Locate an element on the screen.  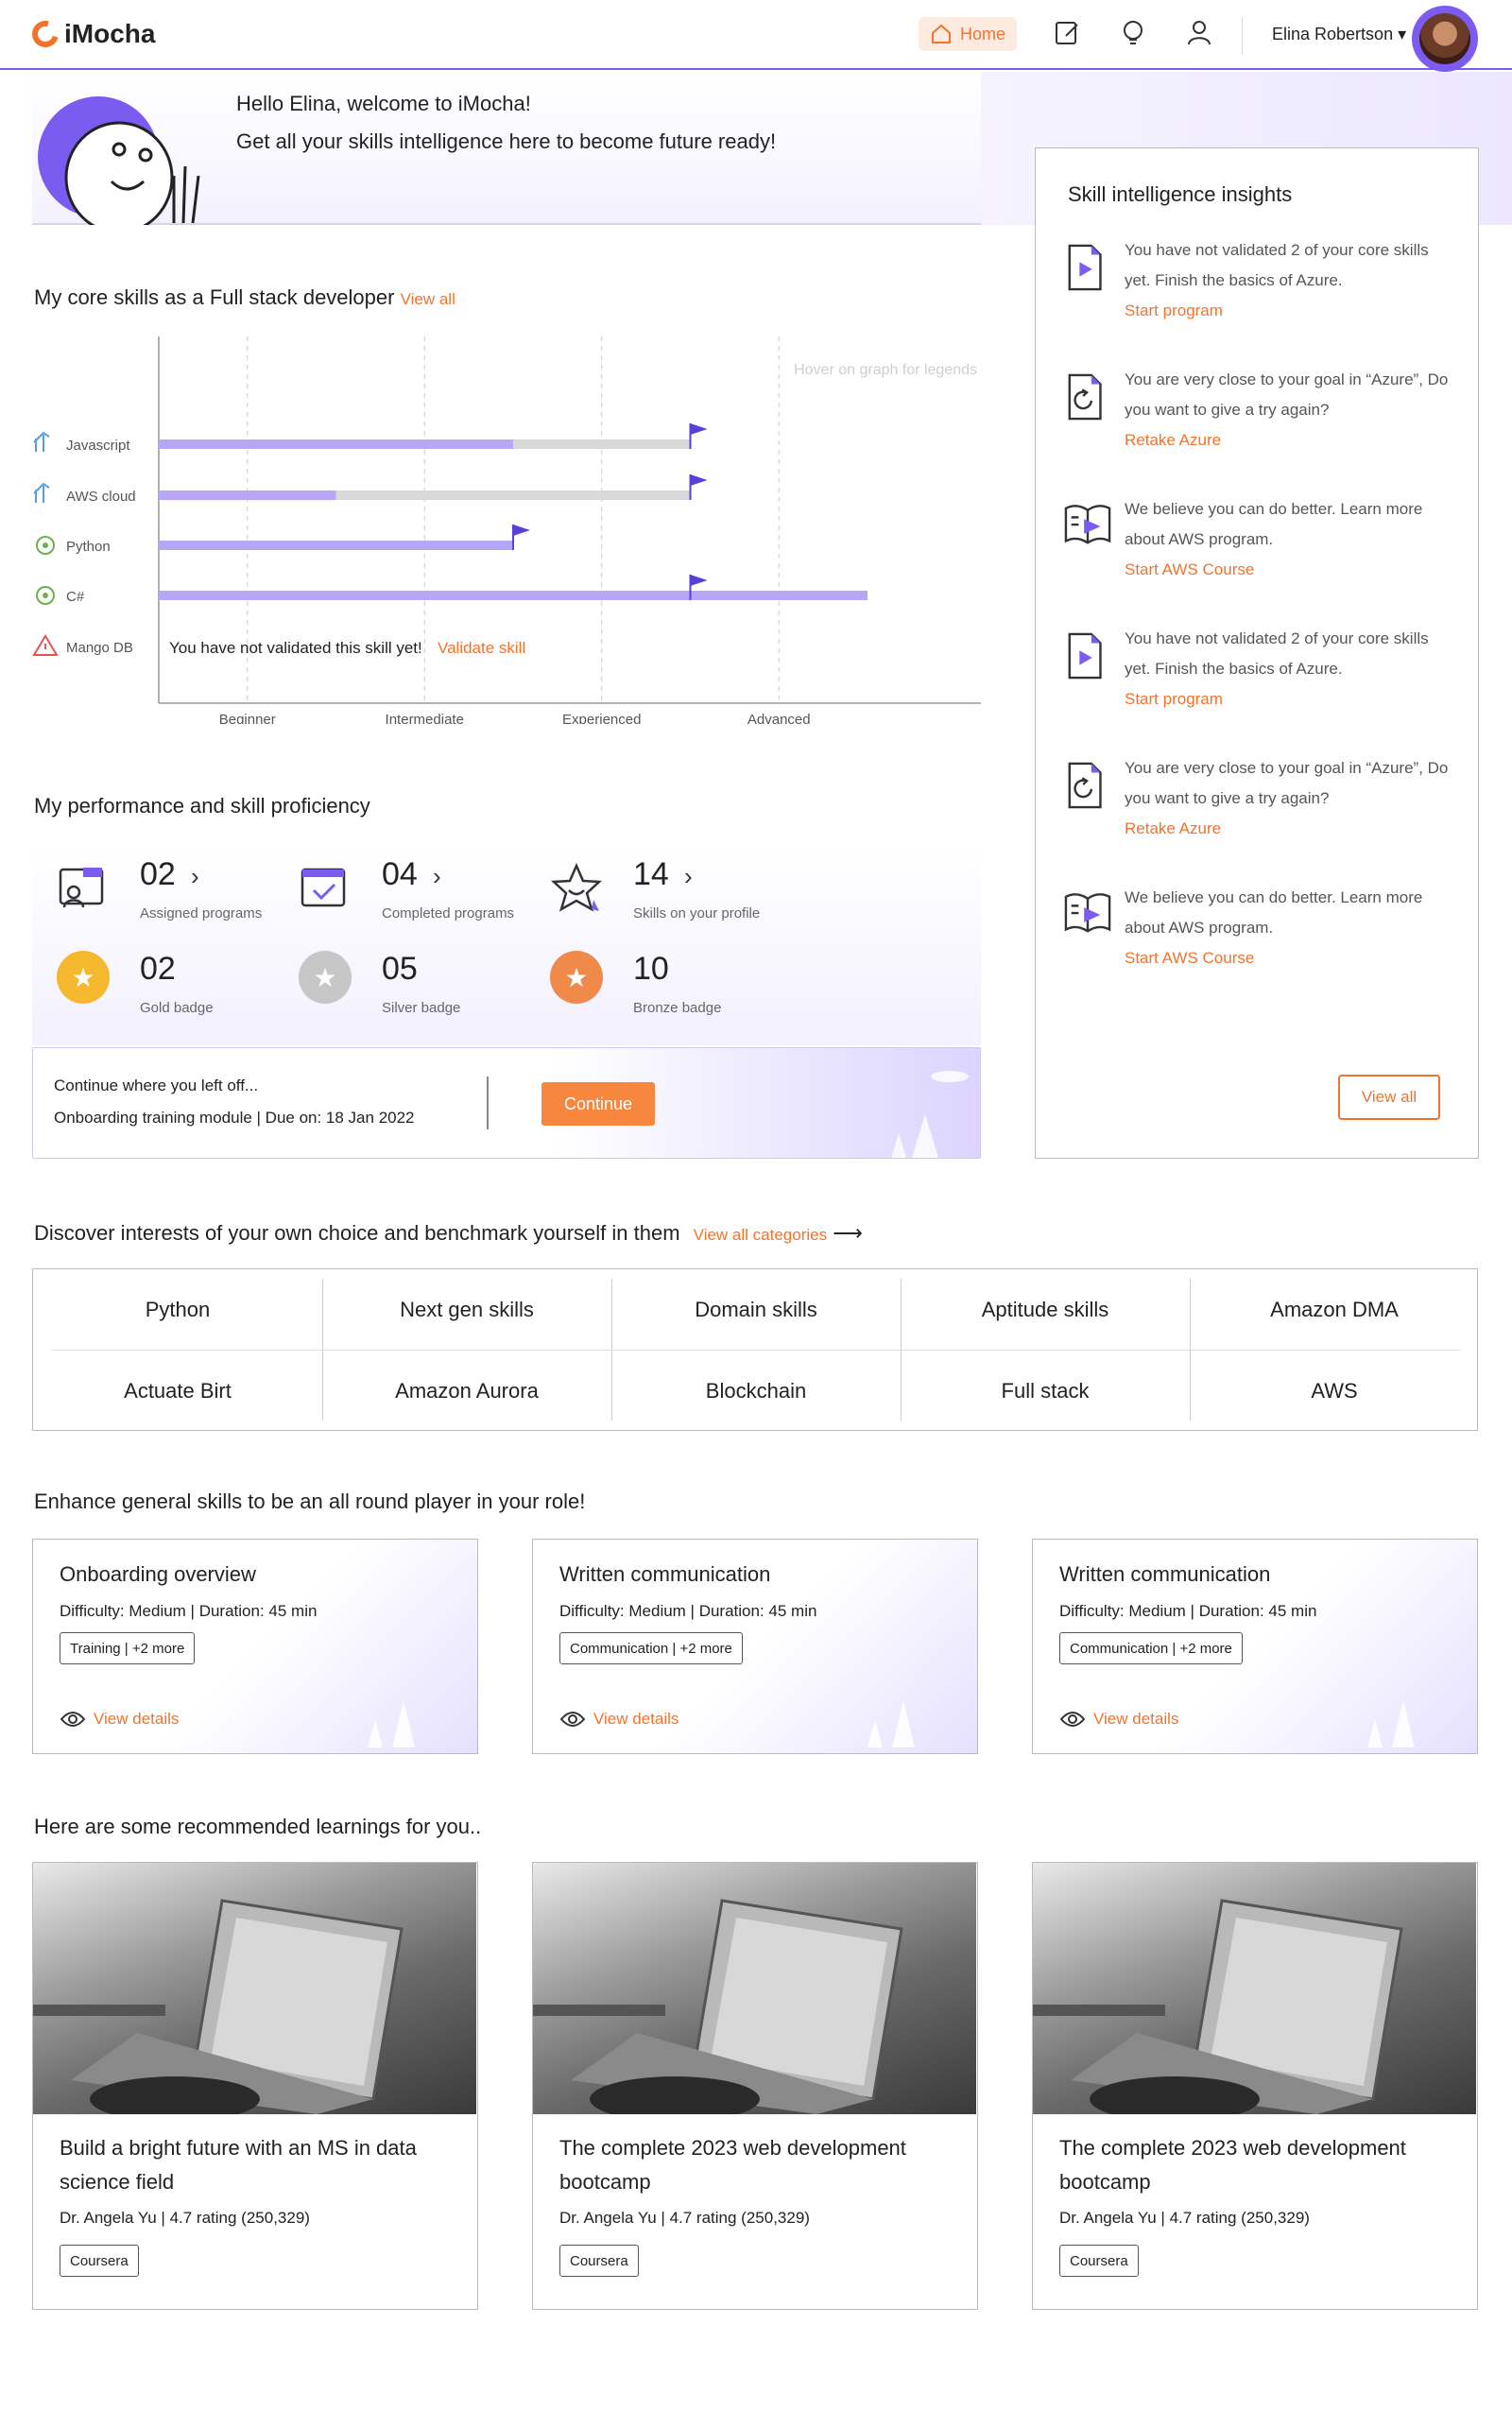
nav-home: Home is located at coordinates (968, 34).